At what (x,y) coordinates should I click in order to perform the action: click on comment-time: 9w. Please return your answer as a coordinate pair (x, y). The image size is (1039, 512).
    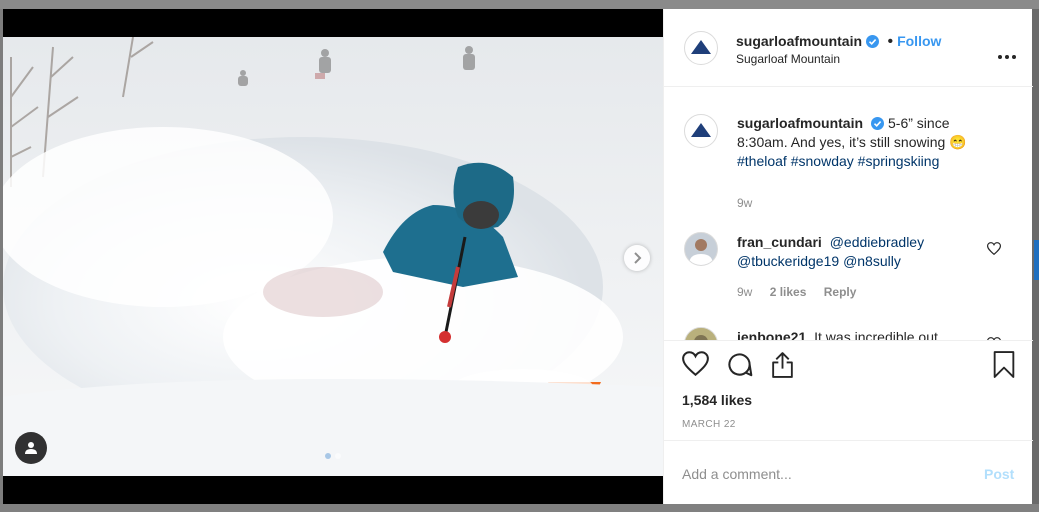
    Looking at the image, I should click on (744, 292).